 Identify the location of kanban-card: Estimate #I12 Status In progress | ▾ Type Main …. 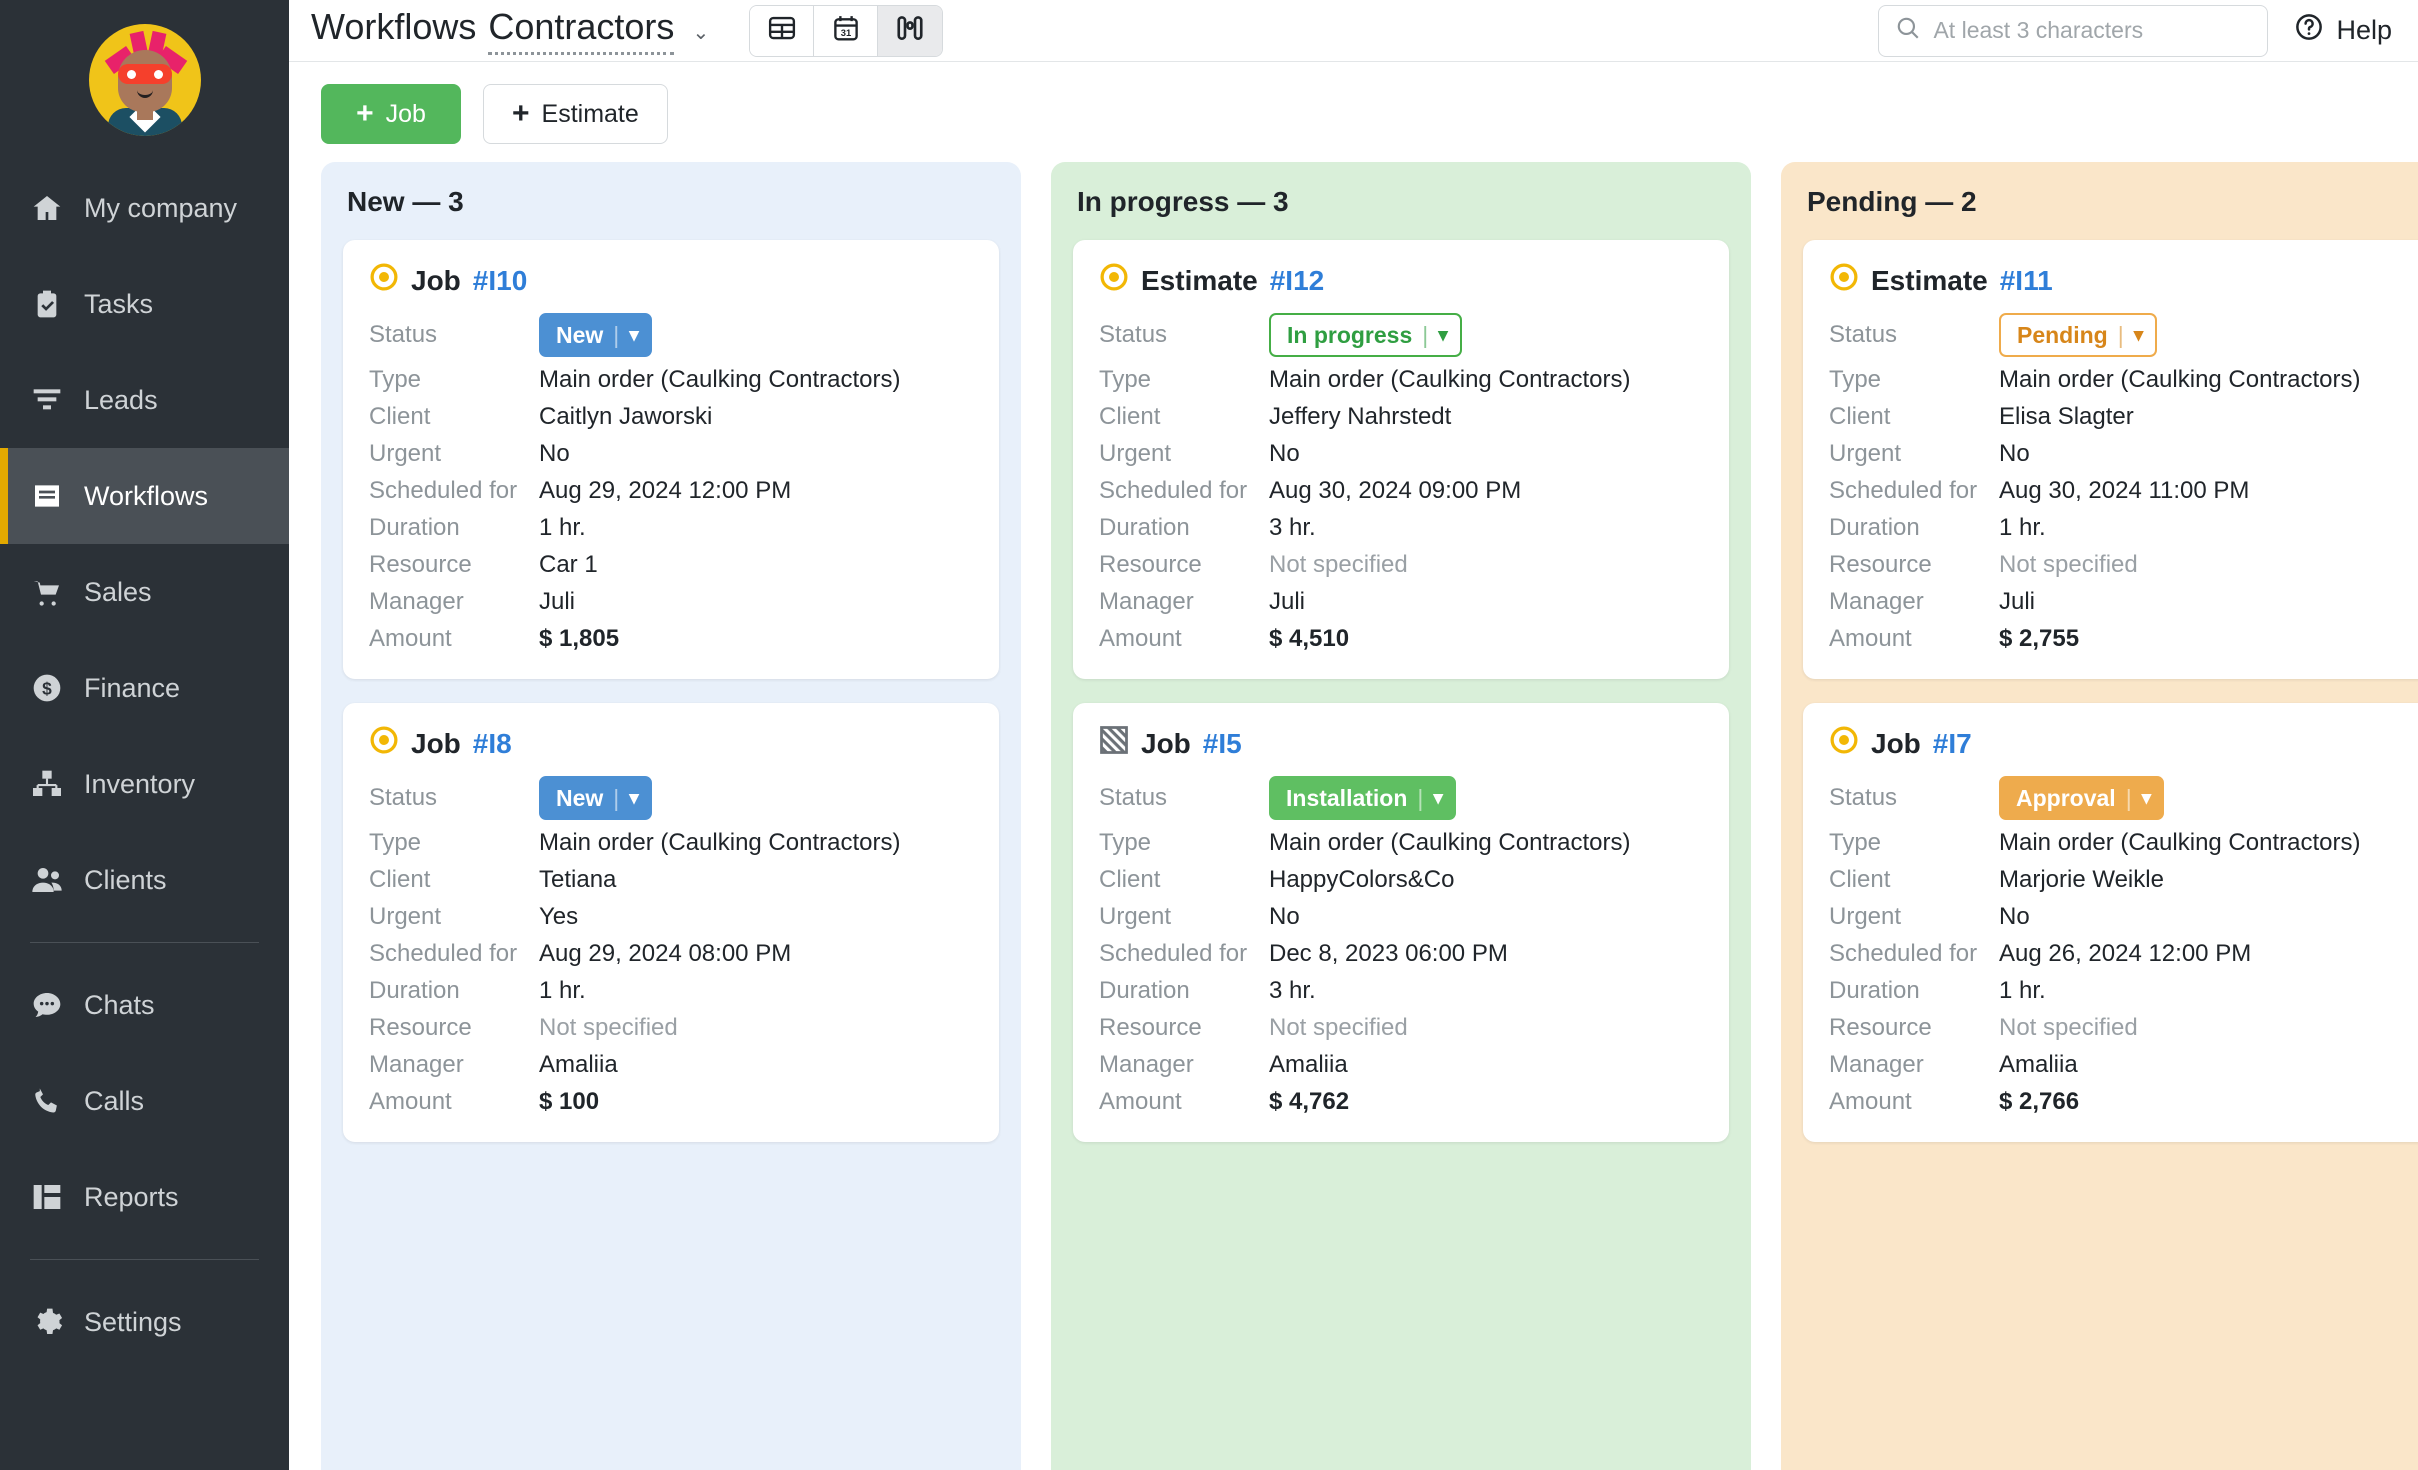
(1401, 459).